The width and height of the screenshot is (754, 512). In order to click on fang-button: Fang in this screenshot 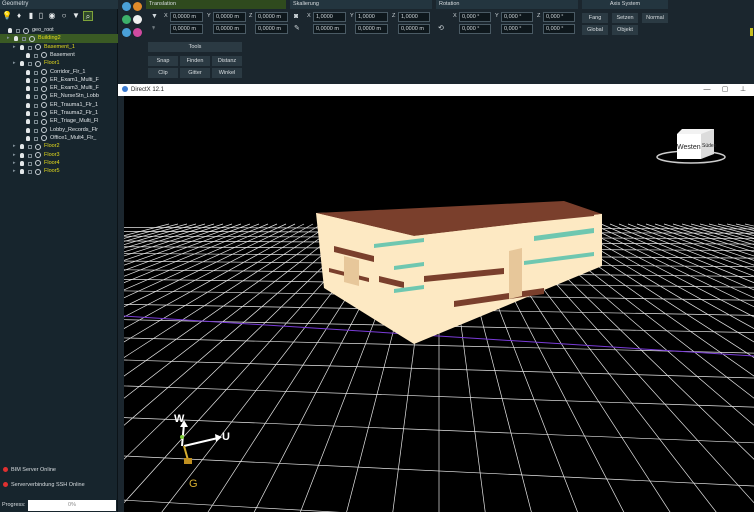, I will do `click(595, 18)`.